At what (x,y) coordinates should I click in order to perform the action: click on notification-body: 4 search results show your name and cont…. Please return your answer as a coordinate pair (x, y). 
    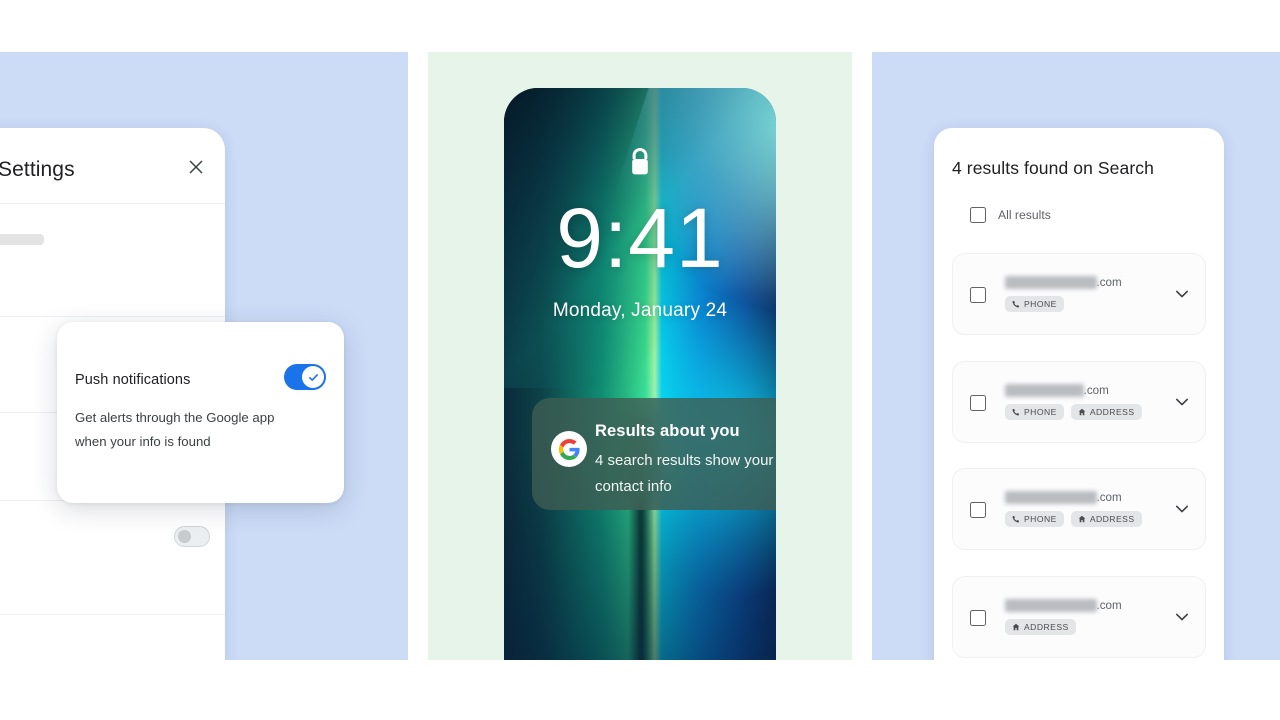
    Looking at the image, I should click on (685, 473).